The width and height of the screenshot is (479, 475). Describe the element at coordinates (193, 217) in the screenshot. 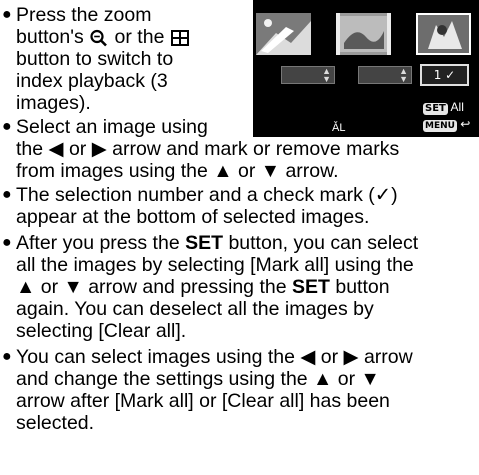

I see `text-line: appear at the bottom of selected images.` at that location.